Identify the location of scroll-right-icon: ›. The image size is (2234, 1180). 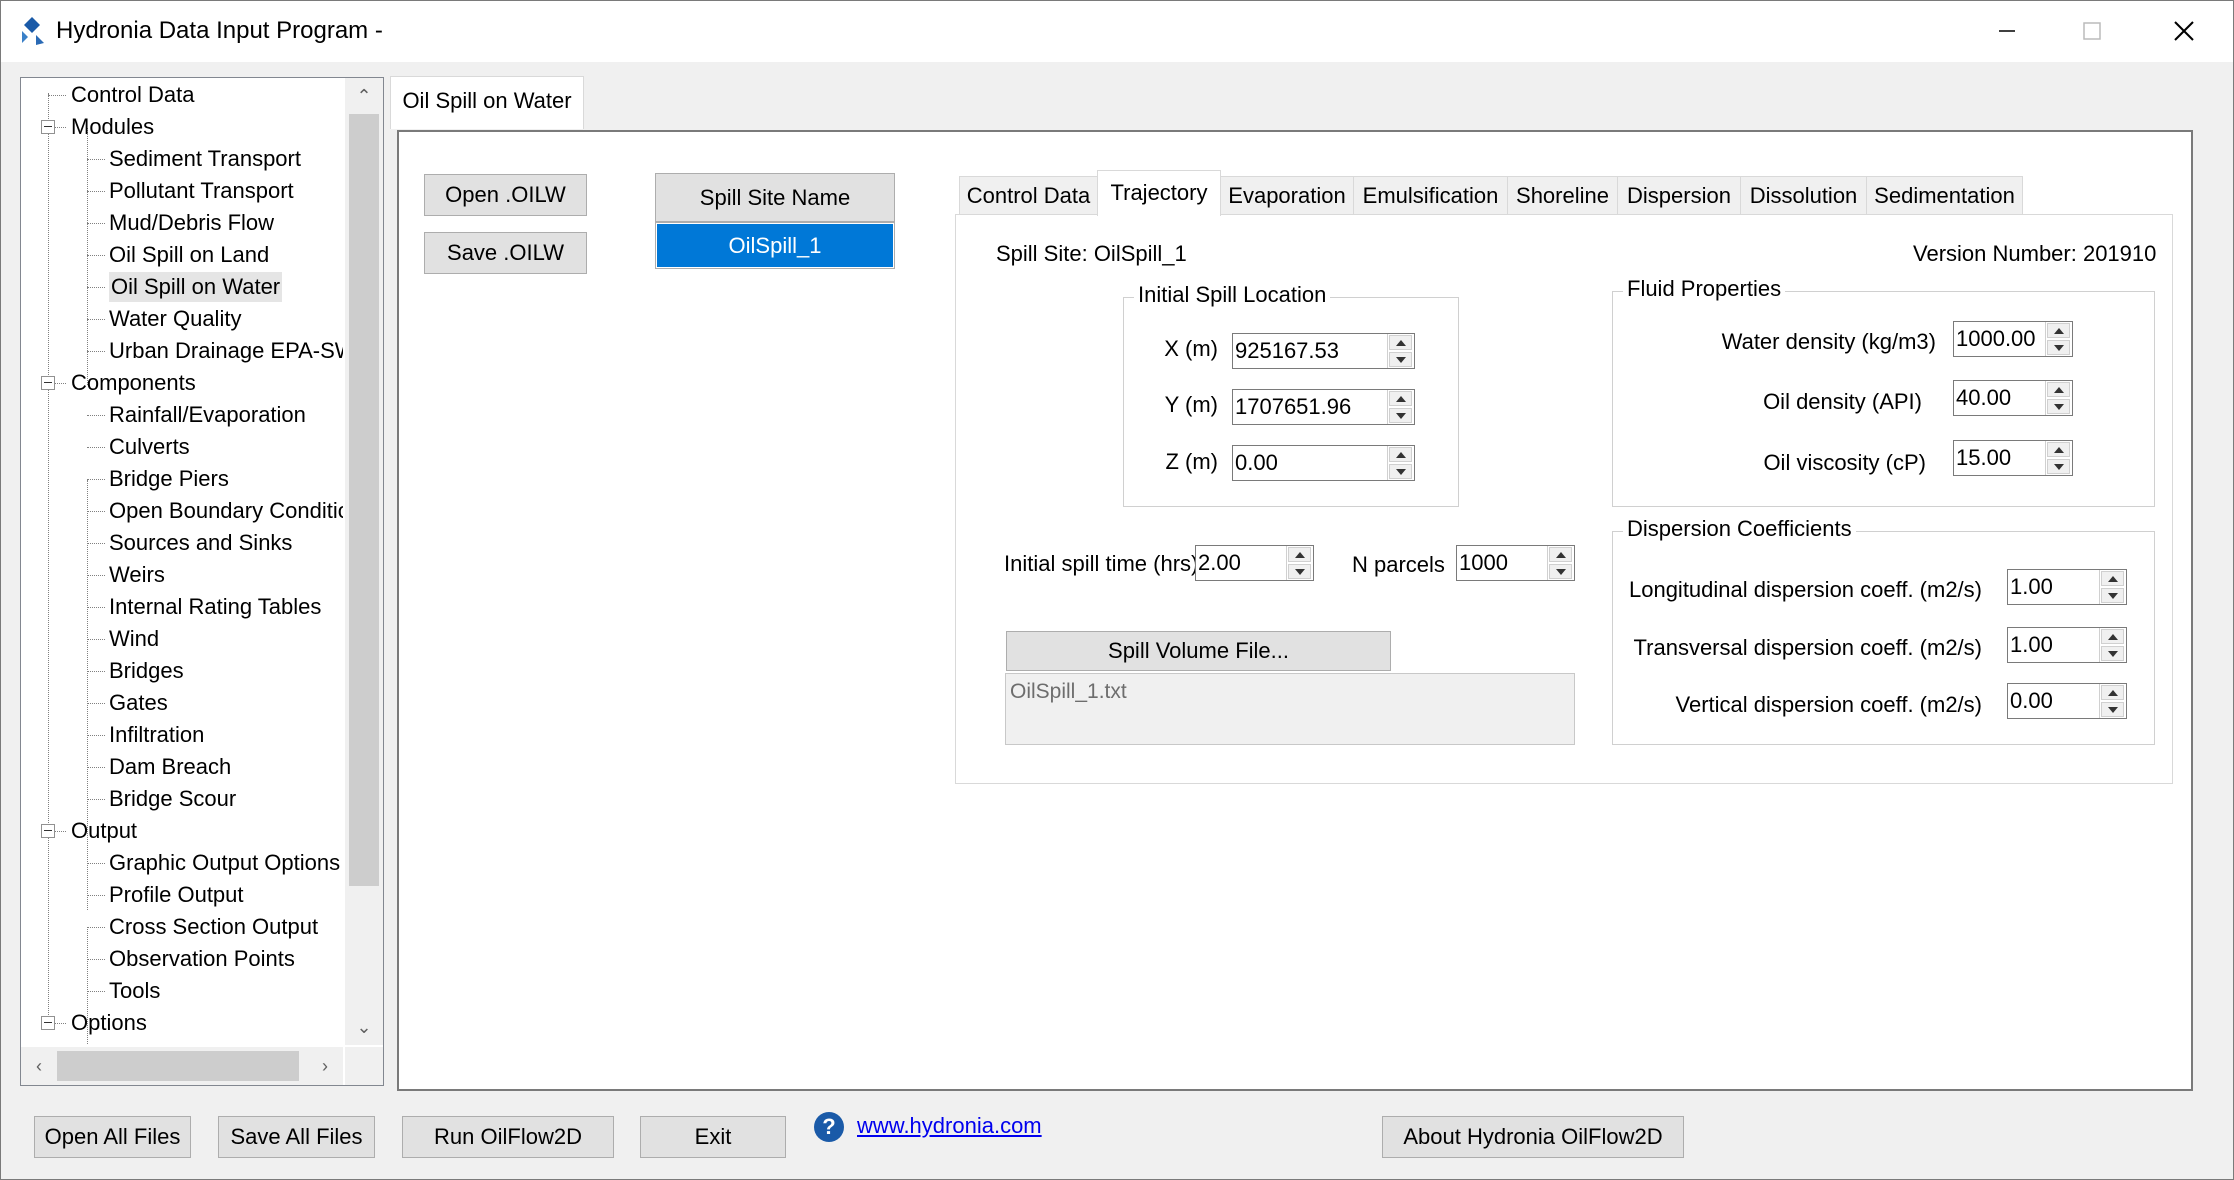
(325, 1066).